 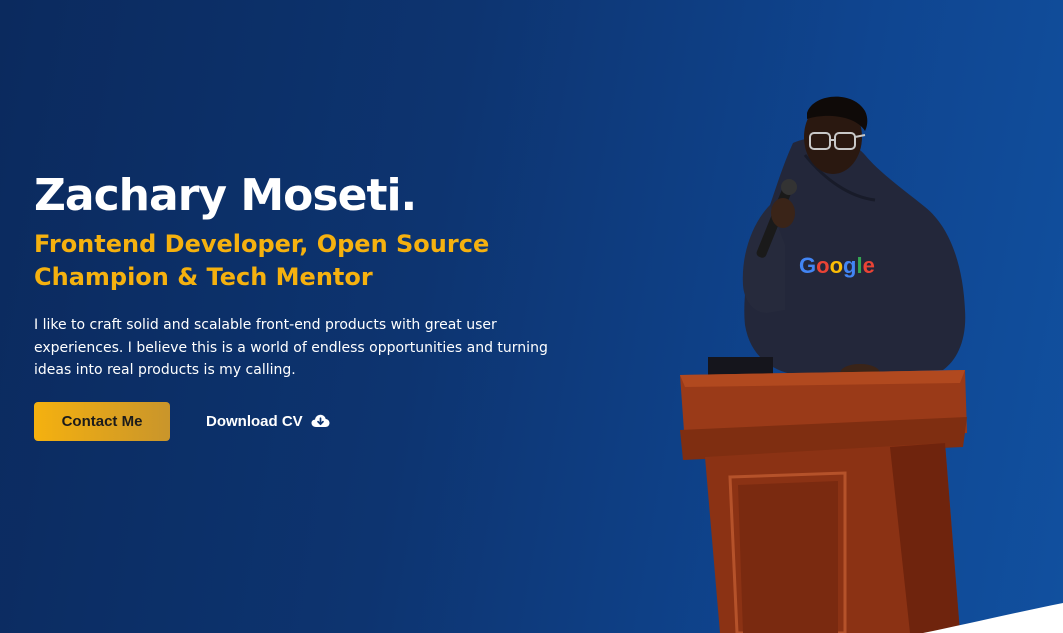 What do you see at coordinates (993, 618) in the screenshot?
I see `bottom-wave-shape` at bounding box center [993, 618].